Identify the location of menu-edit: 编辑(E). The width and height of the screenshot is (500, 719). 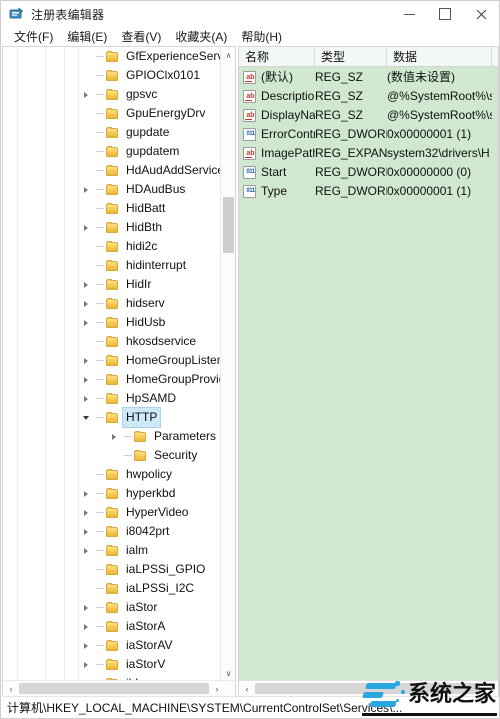
(87, 36).